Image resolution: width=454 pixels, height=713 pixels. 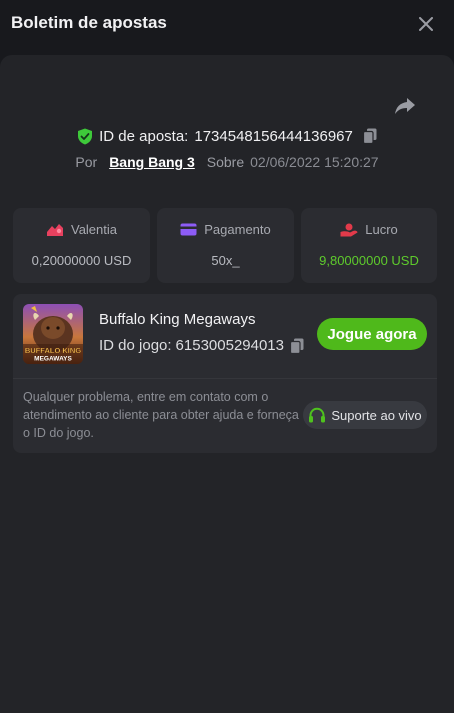 I want to click on game-id-value: 6153005294013, so click(x=229, y=345).